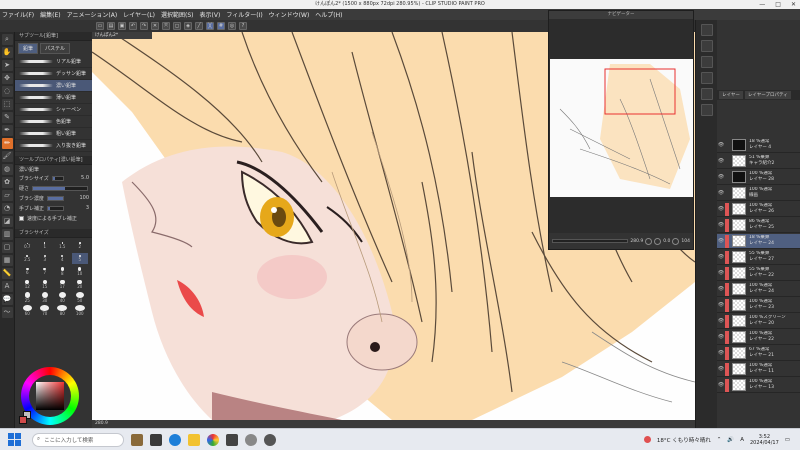 The height and width of the screenshot is (450, 800). What do you see at coordinates (210, 26) in the screenshot?
I see `snap-special-ruler-icon: ╳` at bounding box center [210, 26].